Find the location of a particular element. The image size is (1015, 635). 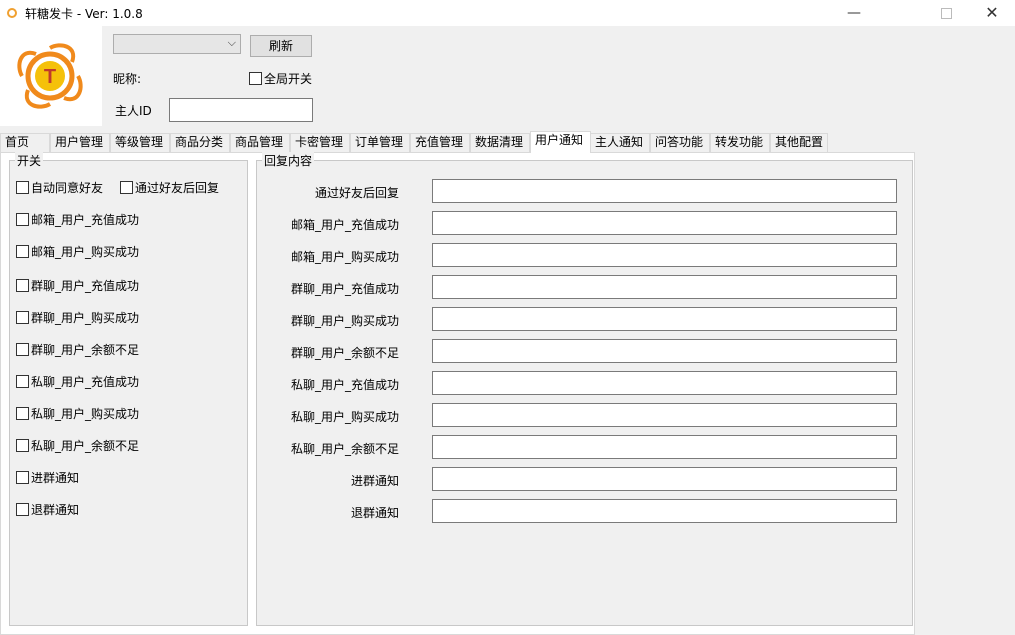

switch-checkbox-0: 自动同意好友 is located at coordinates (59, 187).